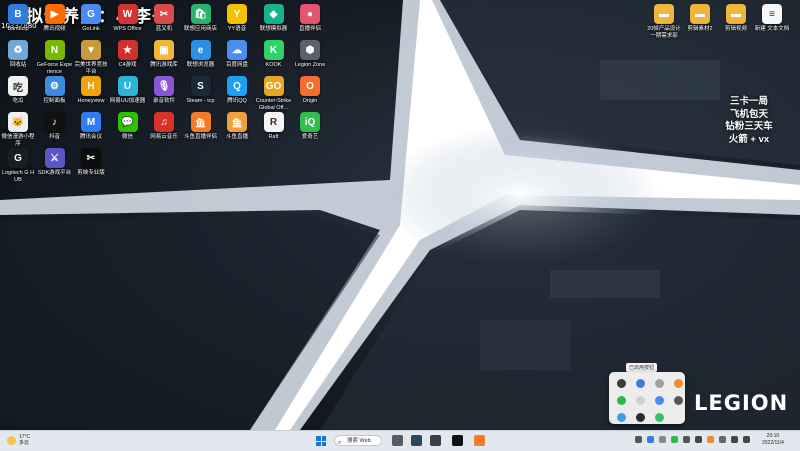 This screenshot has width=800, height=451. Describe the element at coordinates (55, 90) in the screenshot. I see `desktop-icon-control: ⚙ 控制面板` at that location.